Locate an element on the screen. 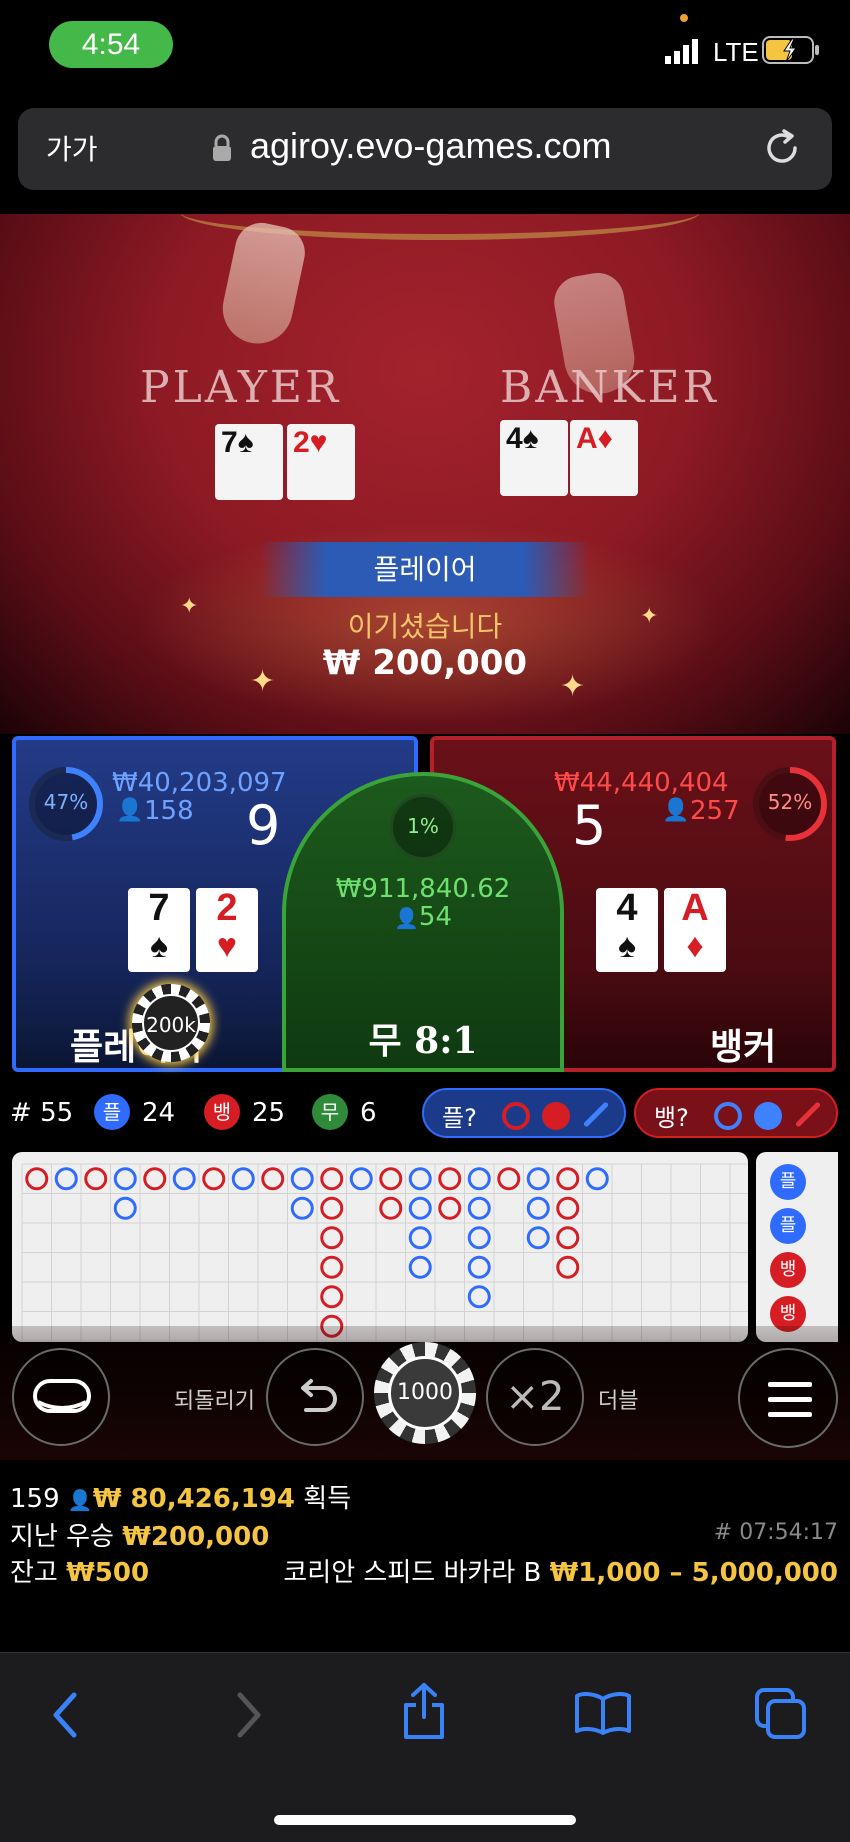 Image resolution: width=850 pixels, height=1842 pixels. hamburger-icon is located at coordinates (790, 1399).